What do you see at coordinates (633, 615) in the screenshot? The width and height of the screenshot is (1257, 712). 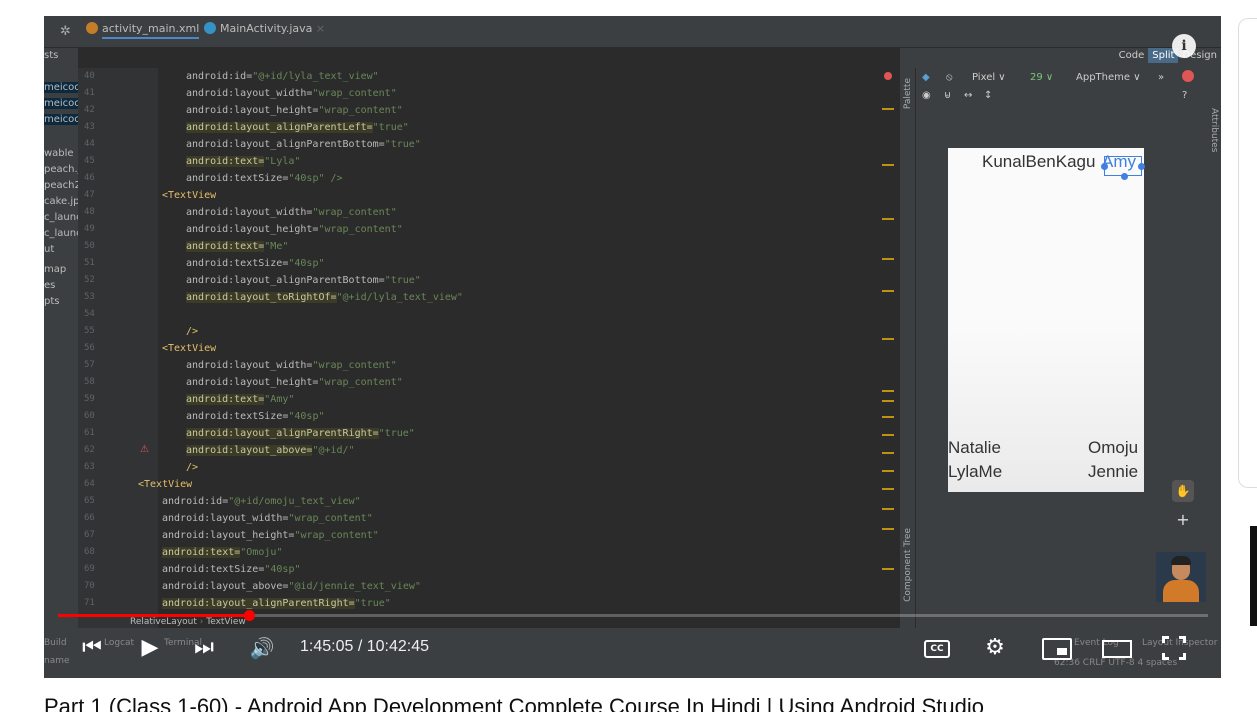 I see `progress-bar` at bounding box center [633, 615].